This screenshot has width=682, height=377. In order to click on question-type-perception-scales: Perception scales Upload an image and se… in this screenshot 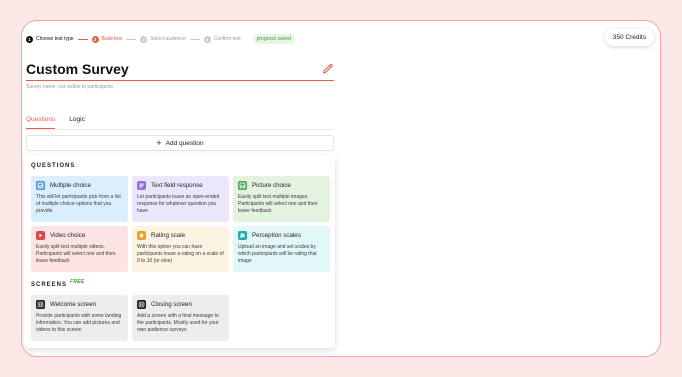, I will do `click(281, 249)`.